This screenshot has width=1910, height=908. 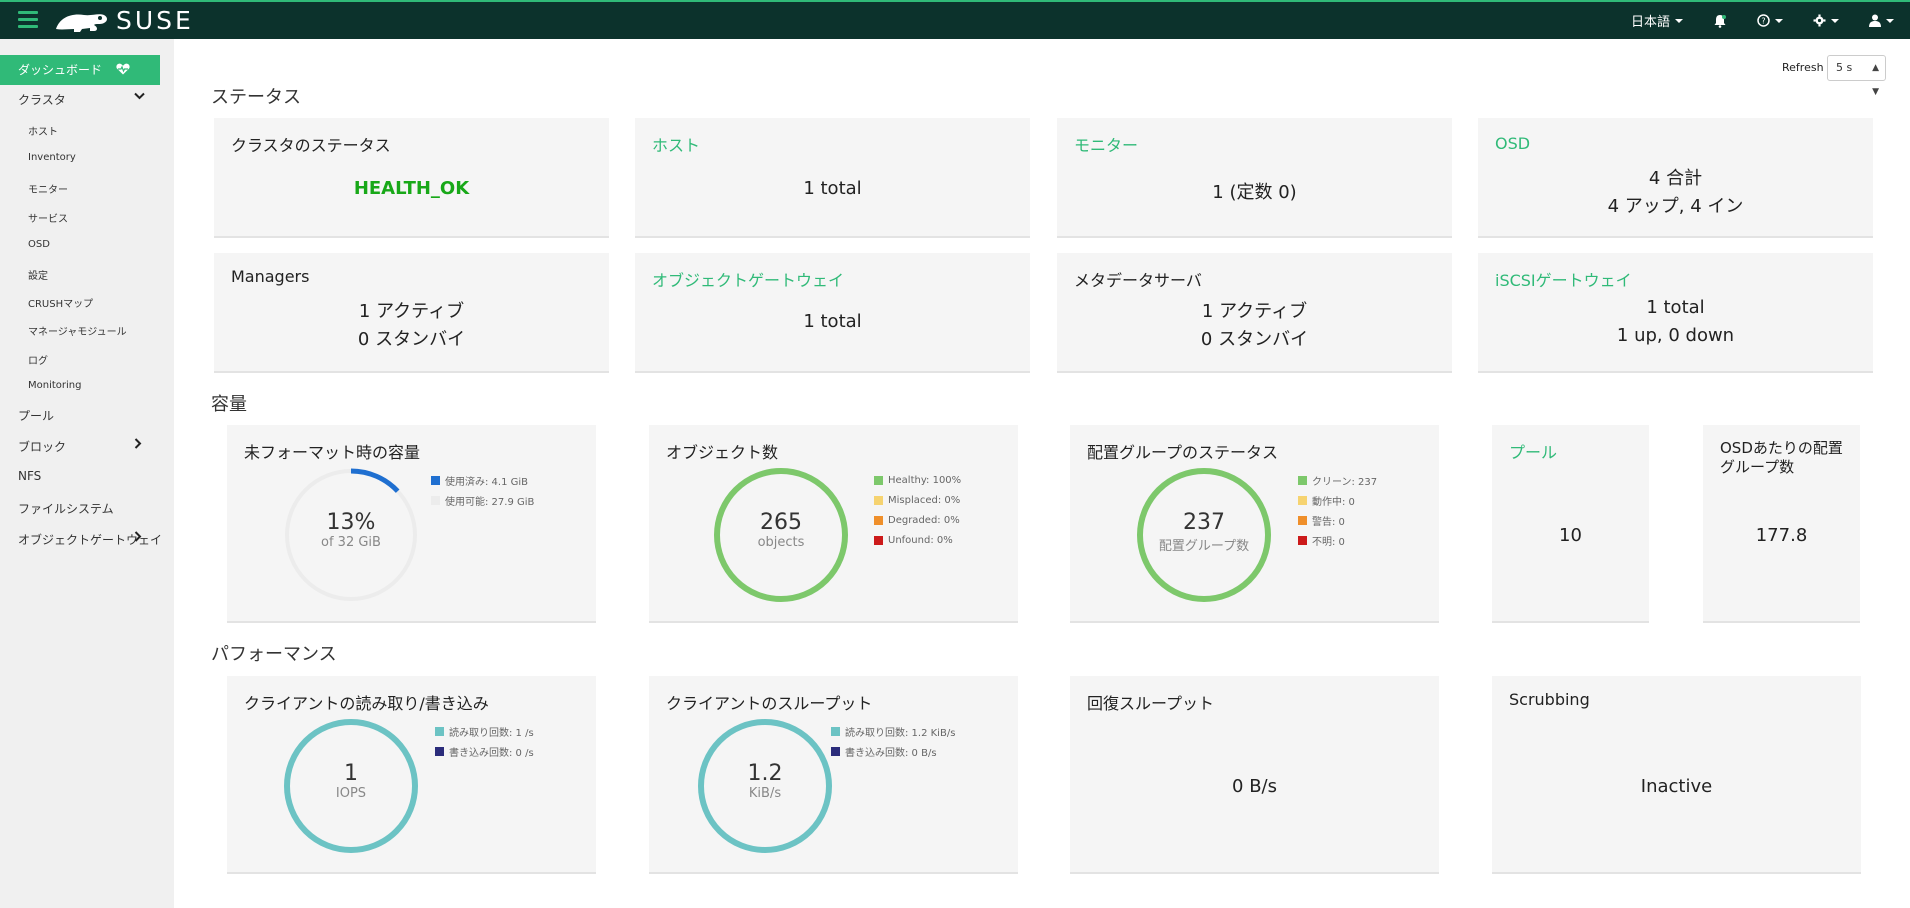 I want to click on card-recovery-throughput: 回復スループット 0 B/s, so click(x=1254, y=775).